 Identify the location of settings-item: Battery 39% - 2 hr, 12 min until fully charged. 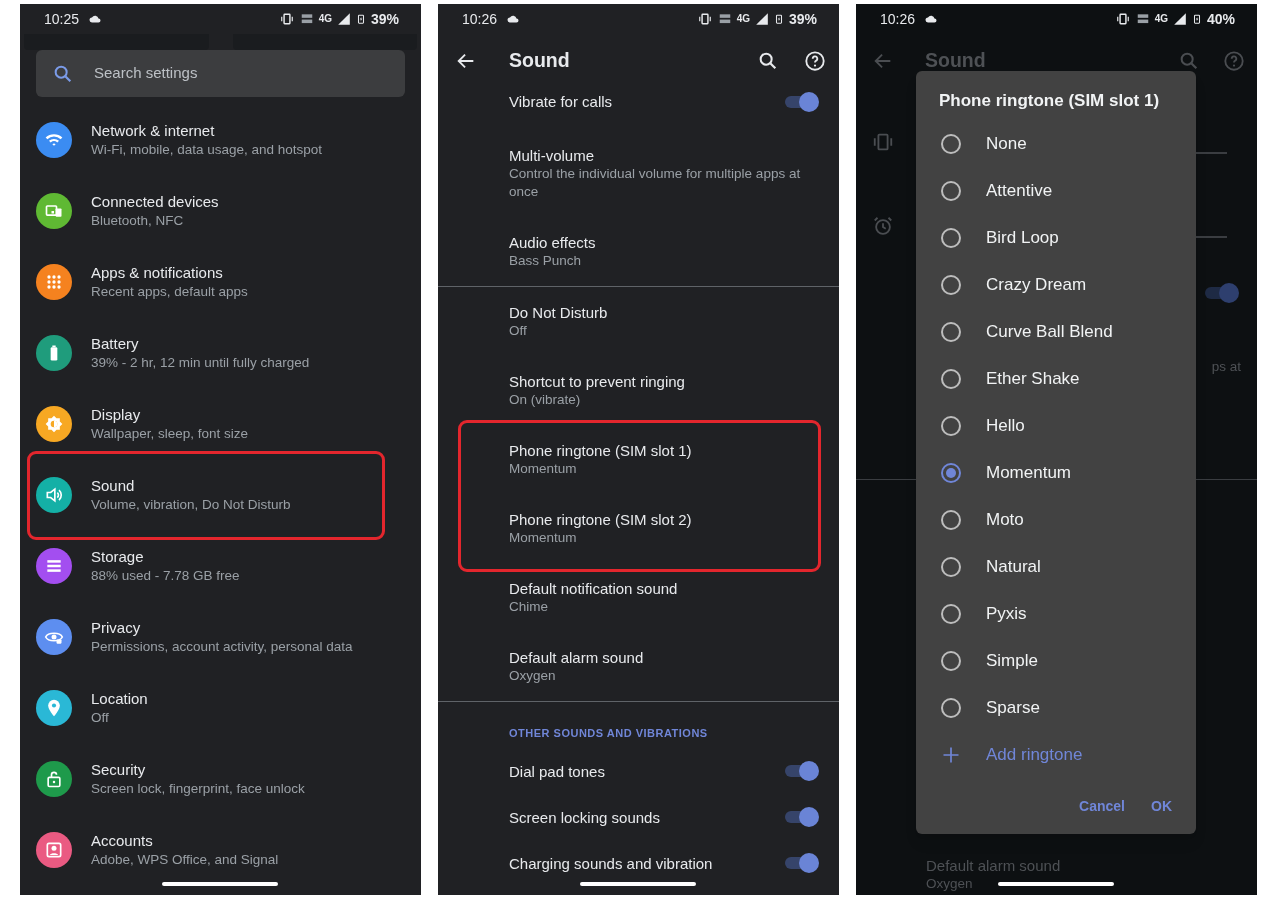
(220, 352).